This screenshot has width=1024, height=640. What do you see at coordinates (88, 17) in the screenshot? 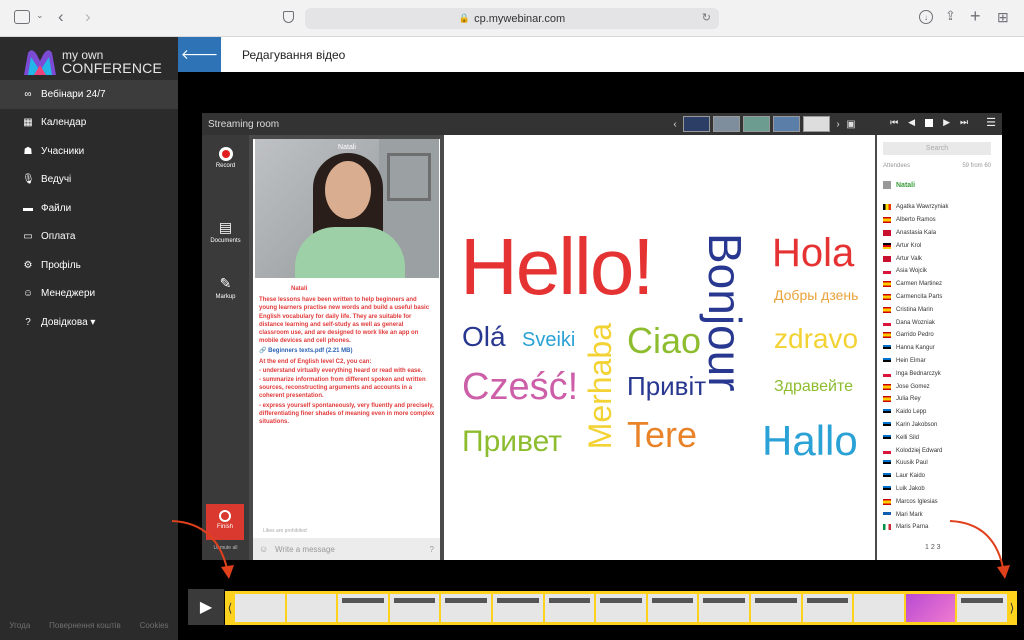
I see `forward-nav-icon: ›` at bounding box center [88, 17].